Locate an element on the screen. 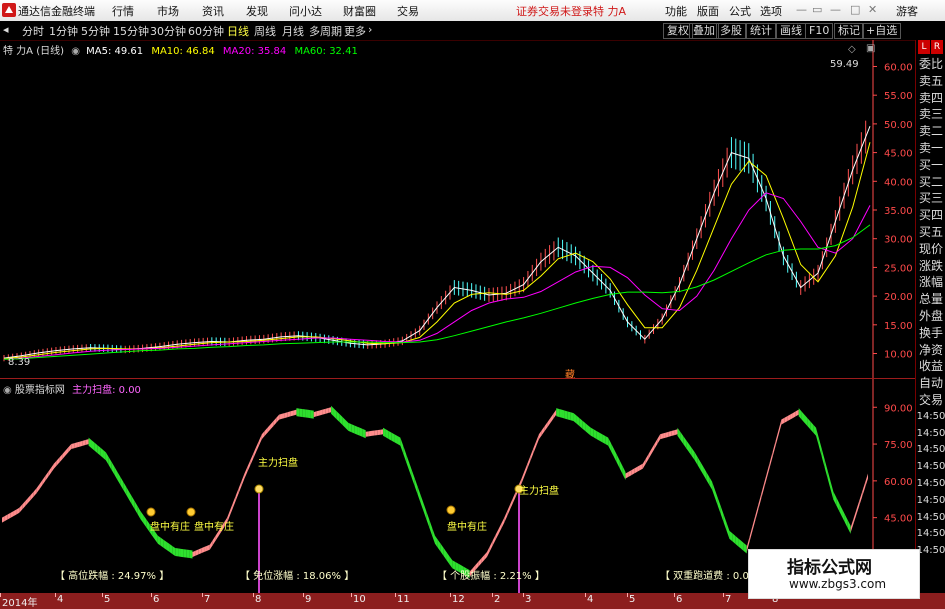 This screenshot has height=609, width=945. nav-arrow-icon: ◂ is located at coordinates (6, 29).